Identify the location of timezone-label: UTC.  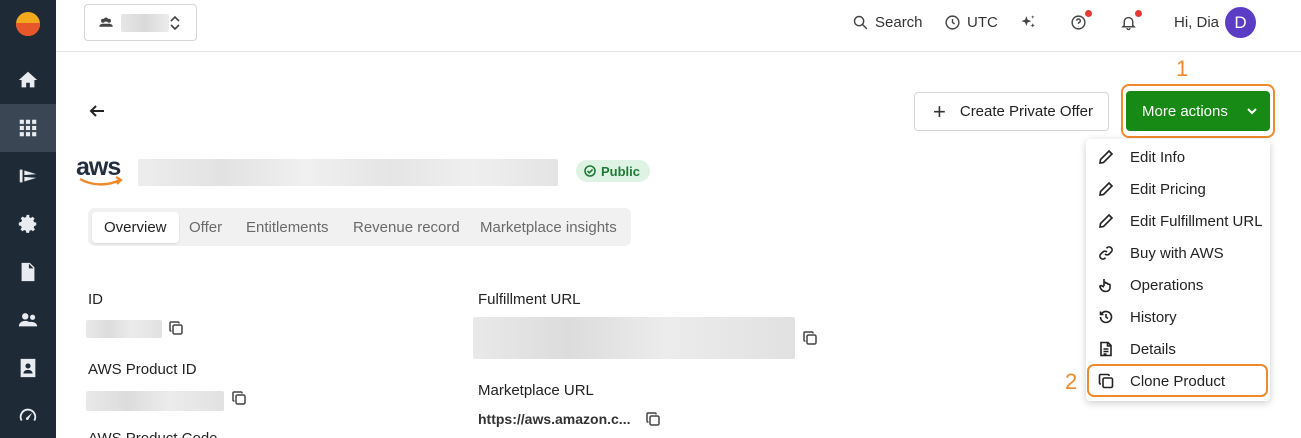
(982, 22).